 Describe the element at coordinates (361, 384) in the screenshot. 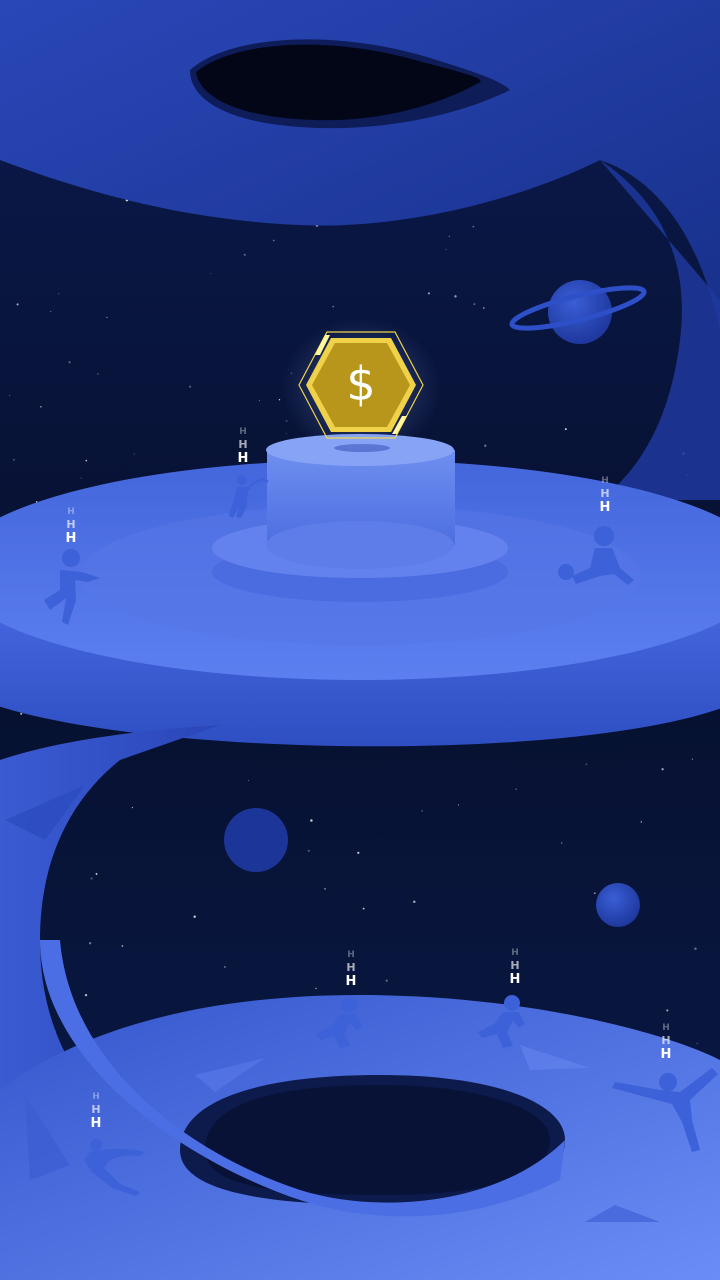

I see `dollar-symbol: $` at that location.